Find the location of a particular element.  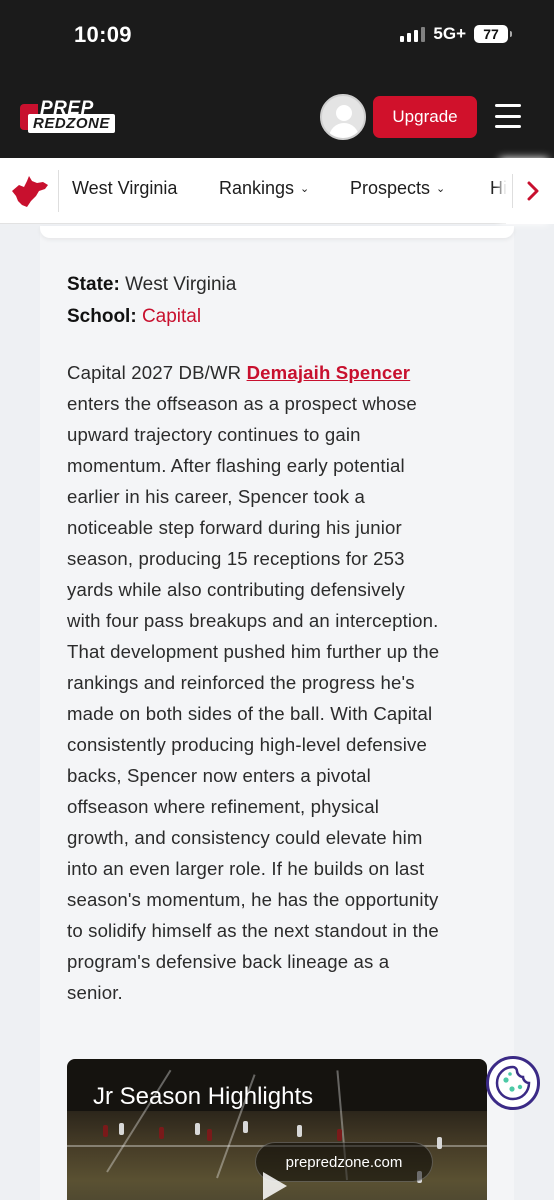

site-logo: PREP REDZONE is located at coordinates (78, 117).